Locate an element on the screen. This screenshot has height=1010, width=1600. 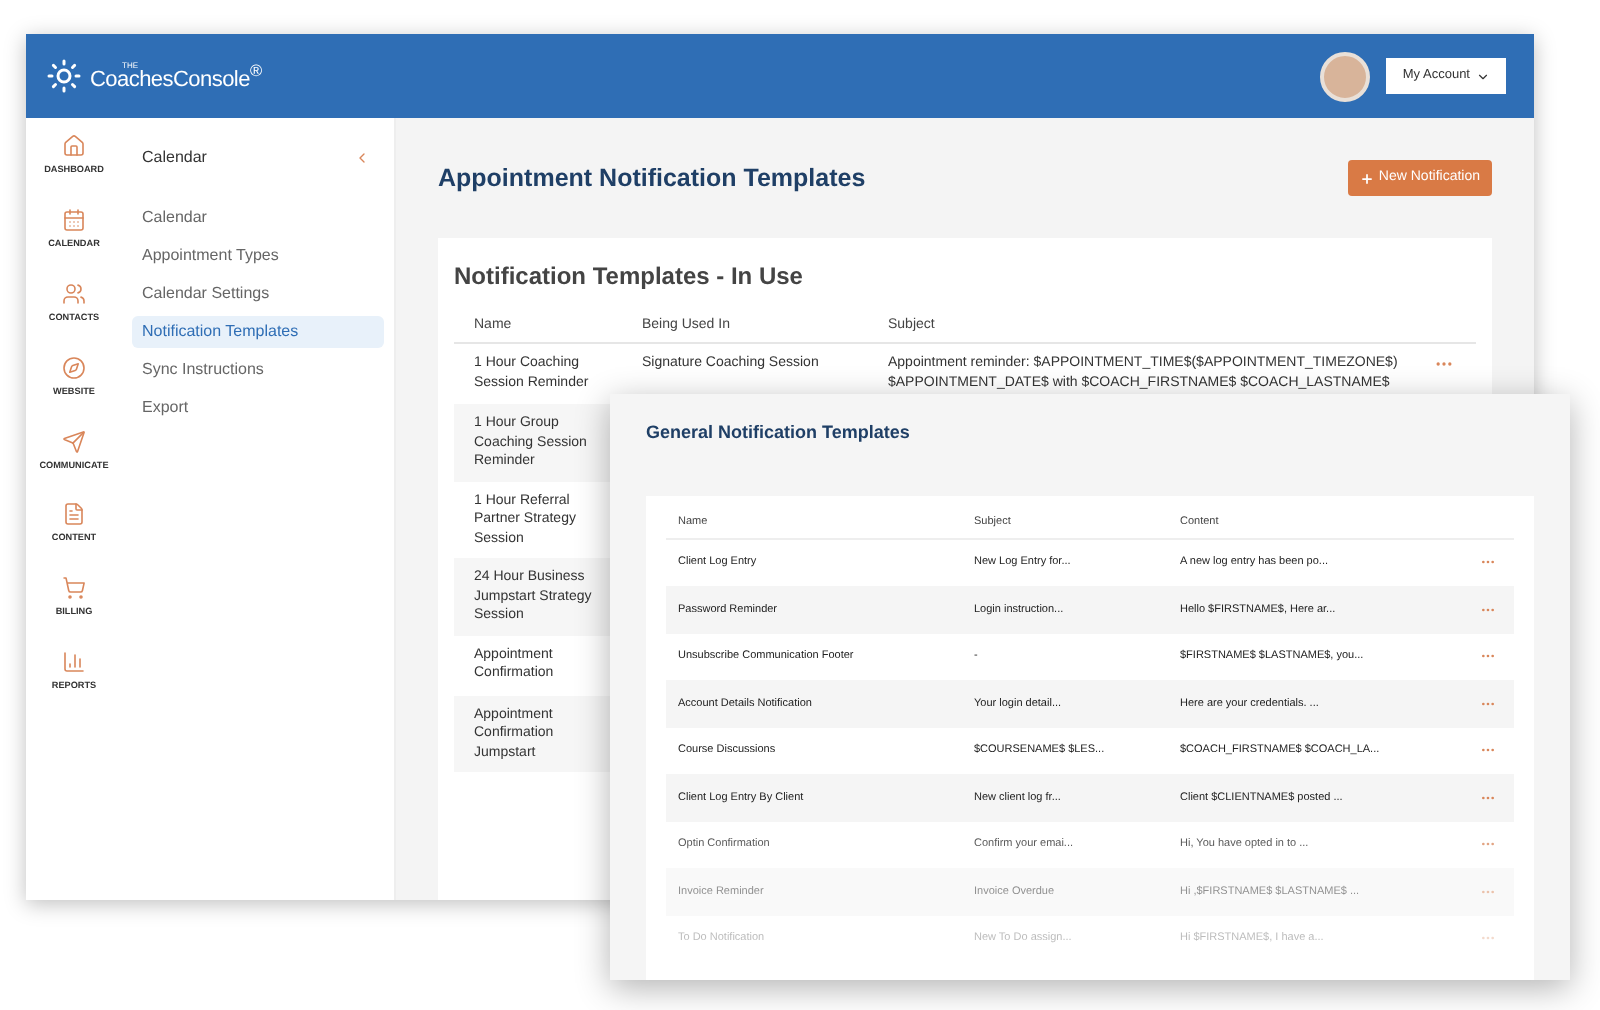
calendar-icon is located at coordinates (74, 219).